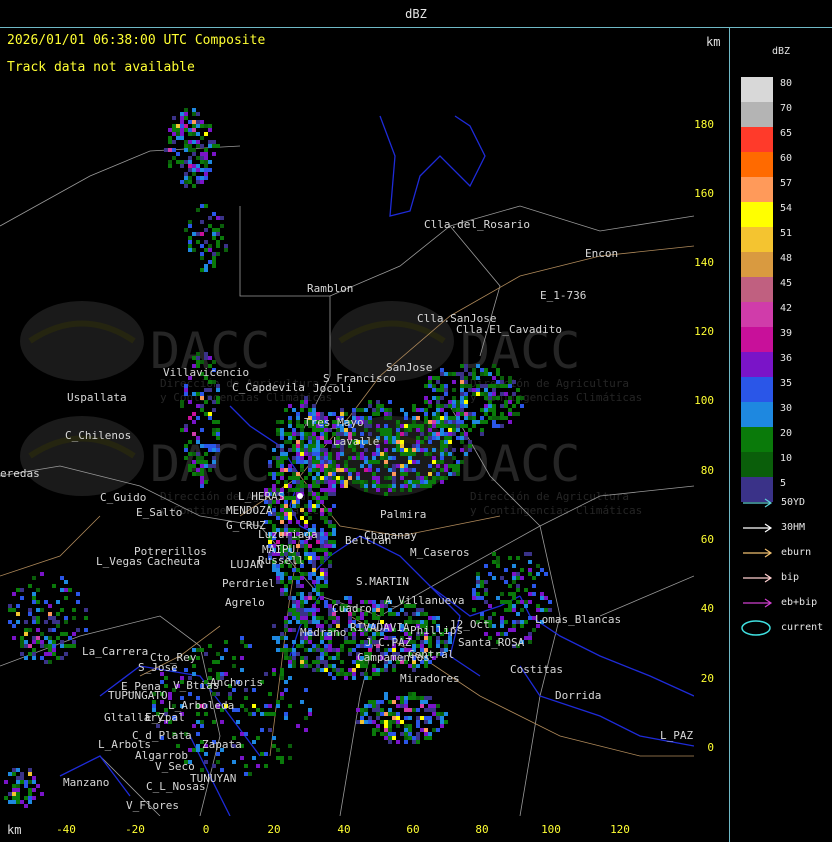  Describe the element at coordinates (245, 602) in the screenshot. I see `place-label: Agrelo` at that location.